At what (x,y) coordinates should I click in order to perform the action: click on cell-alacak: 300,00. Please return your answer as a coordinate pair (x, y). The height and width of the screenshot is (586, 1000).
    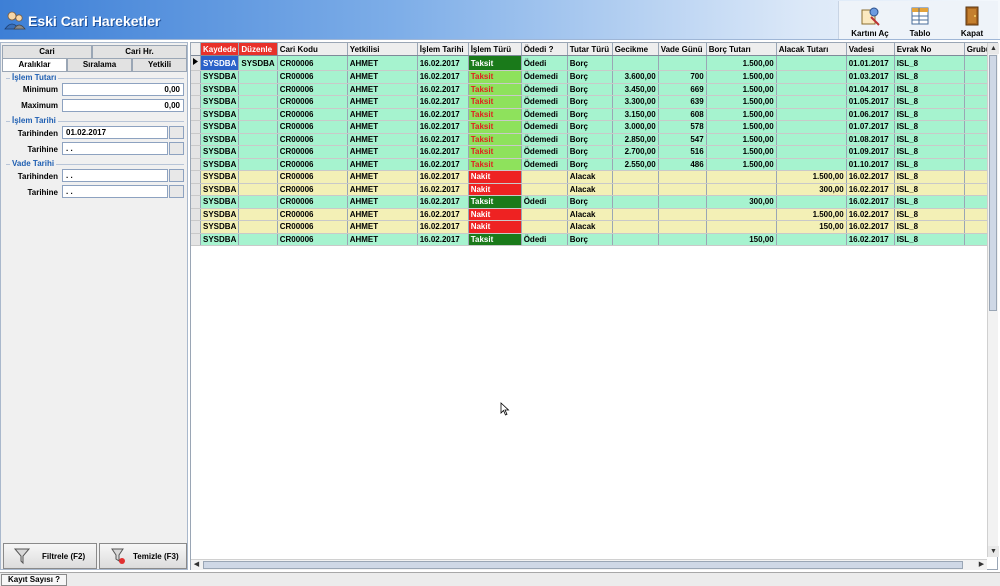
    Looking at the image, I should click on (811, 189).